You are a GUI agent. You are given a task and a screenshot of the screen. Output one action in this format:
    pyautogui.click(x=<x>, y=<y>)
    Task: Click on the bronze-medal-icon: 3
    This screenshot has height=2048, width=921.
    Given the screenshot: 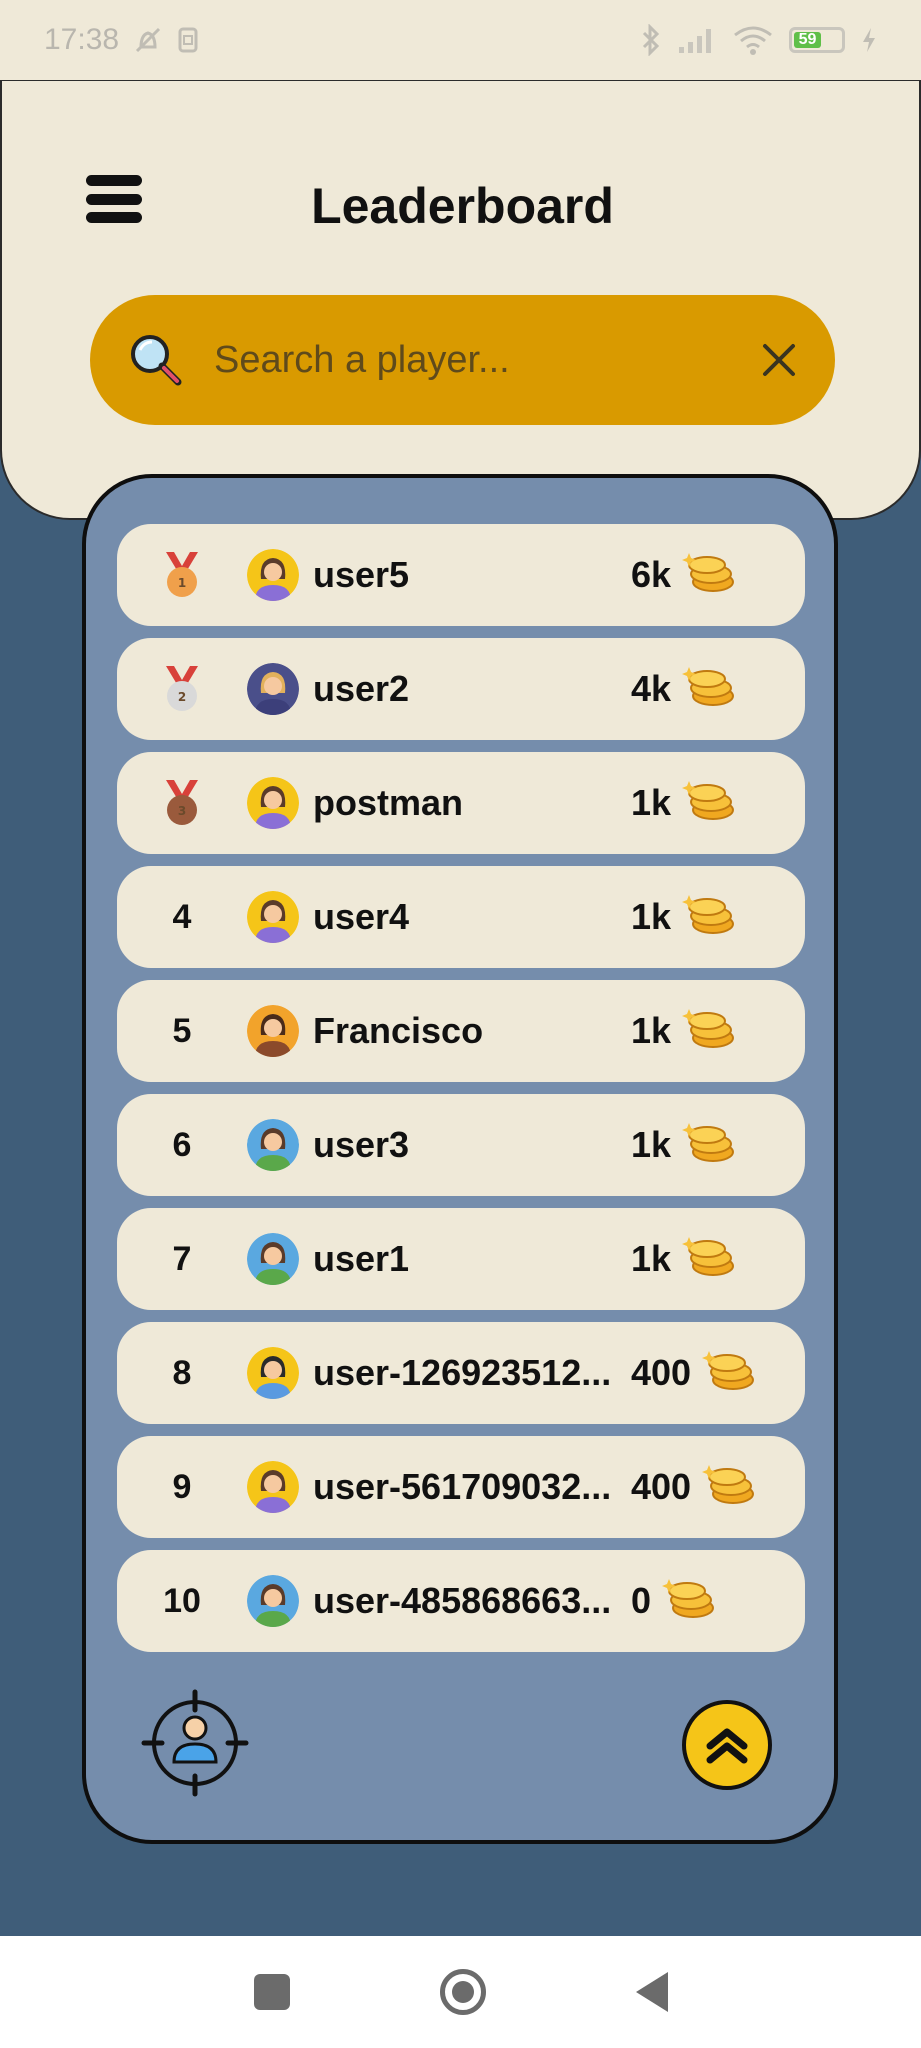 What is the action you would take?
    pyautogui.click(x=182, y=803)
    